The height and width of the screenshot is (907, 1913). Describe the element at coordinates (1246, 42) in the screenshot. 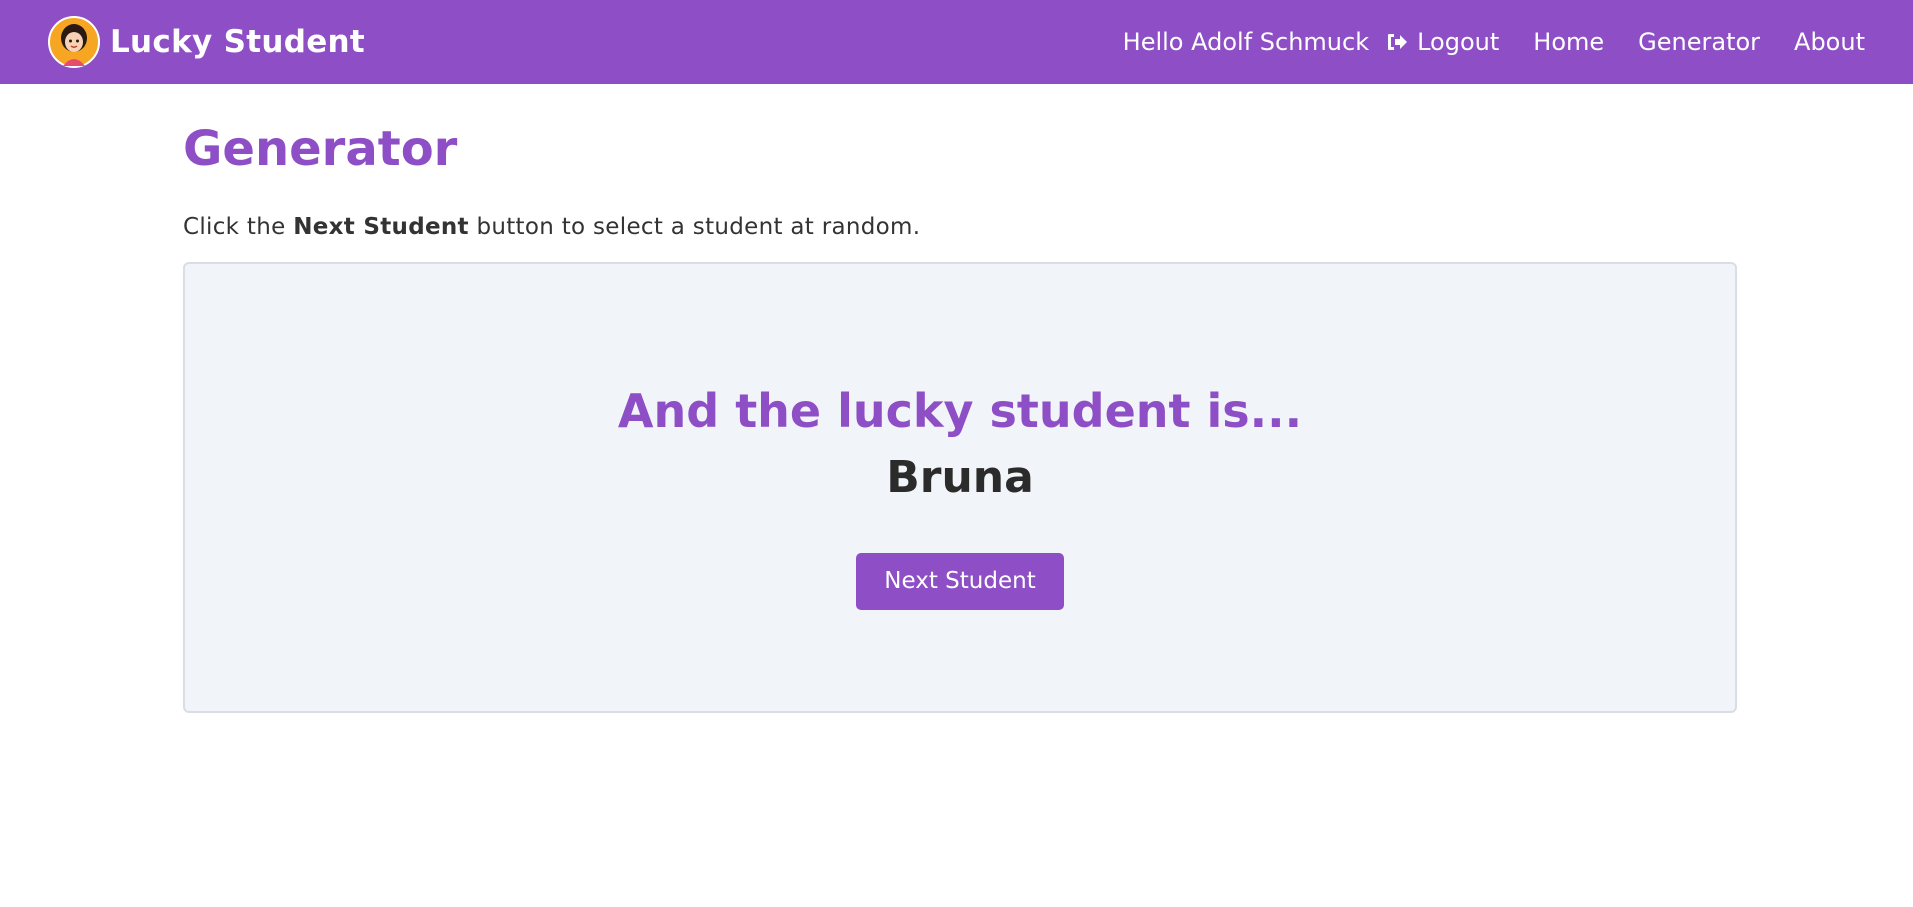

I see `user-greeting: Hello Adolf Schmuck` at that location.